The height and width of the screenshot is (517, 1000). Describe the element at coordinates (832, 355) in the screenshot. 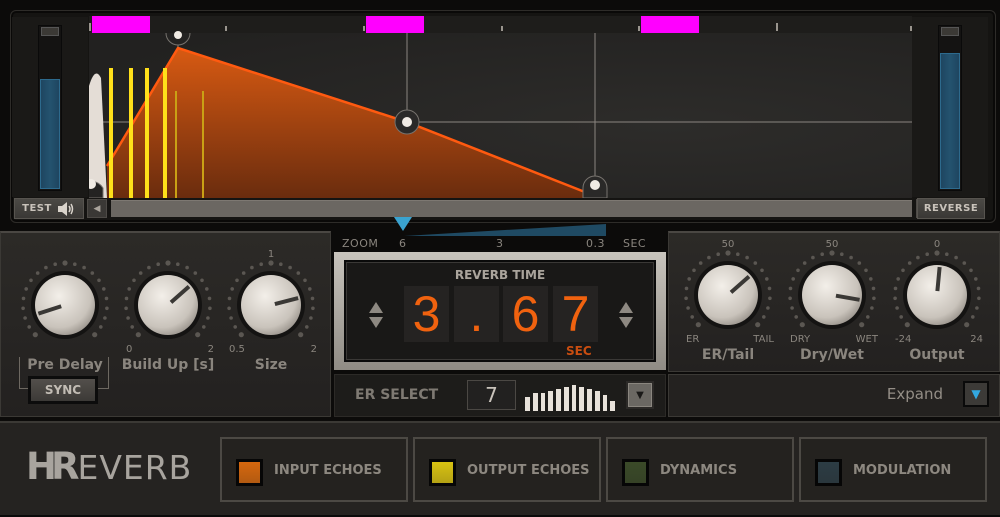

I see `knob-label: Dry/Wet` at that location.